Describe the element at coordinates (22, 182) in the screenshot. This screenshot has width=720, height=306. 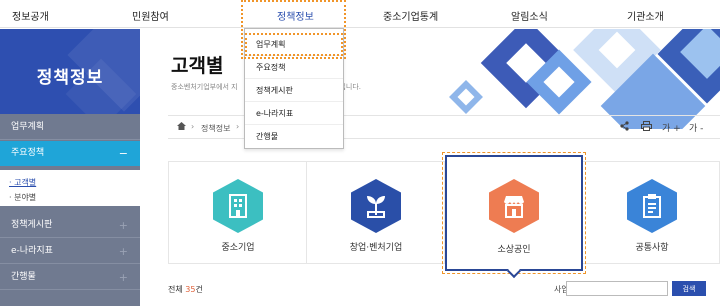
I see `submenu-item-by-customer: · 고객별` at that location.